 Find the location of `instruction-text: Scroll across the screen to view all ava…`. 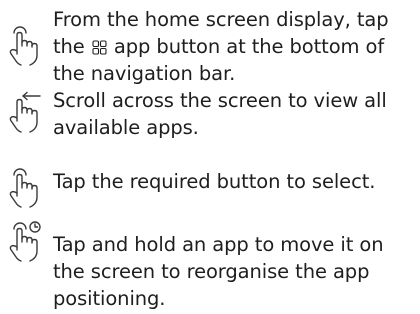

instruction-text: Scroll across the screen to view all ava… is located at coordinates (220, 114).